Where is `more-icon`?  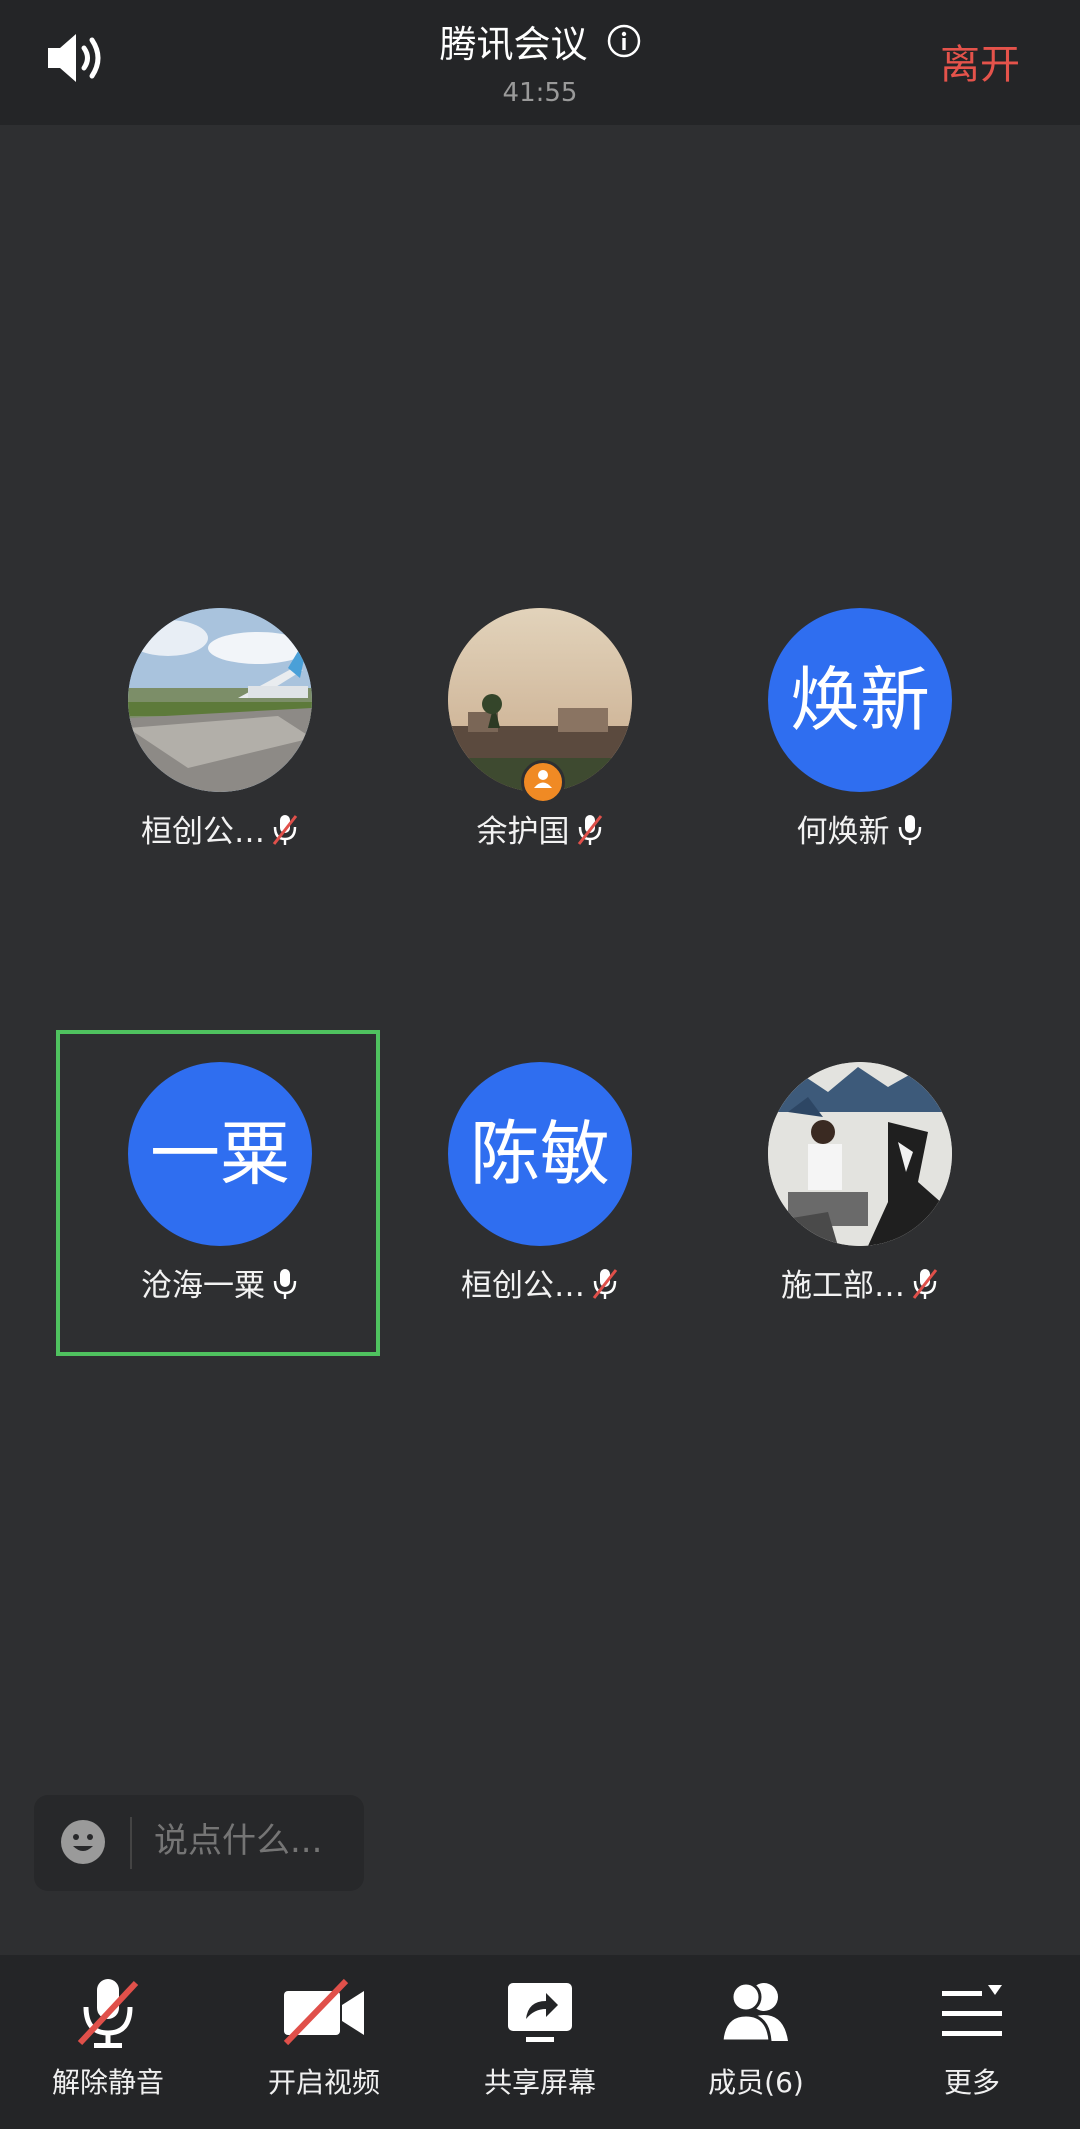
more-icon is located at coordinates (972, 2010).